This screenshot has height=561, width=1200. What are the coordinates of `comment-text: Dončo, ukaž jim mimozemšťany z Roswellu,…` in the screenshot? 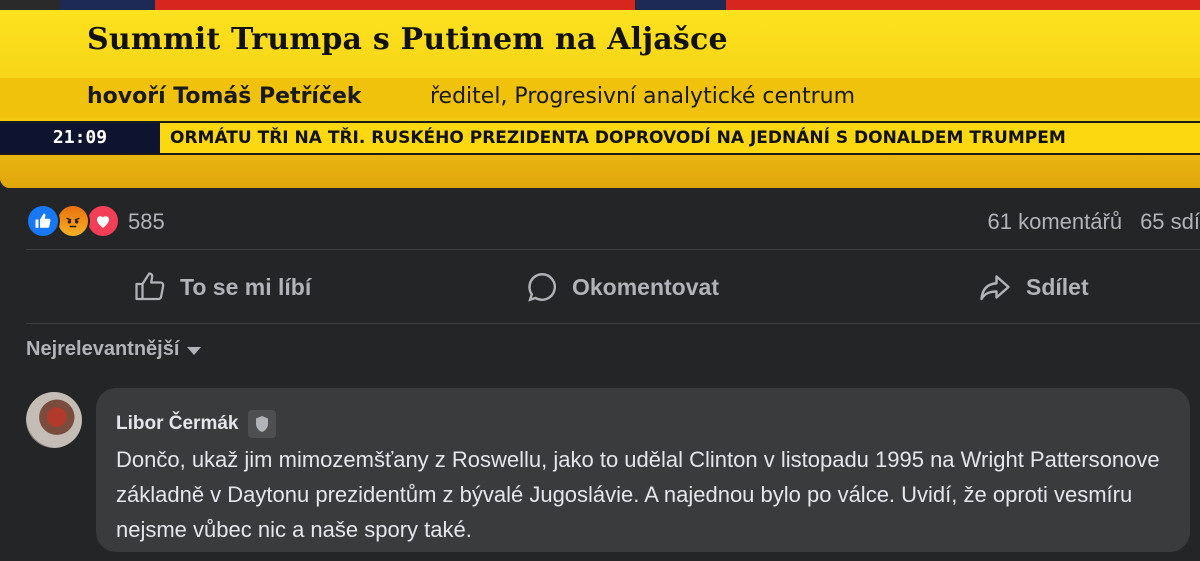 It's located at (638, 494).